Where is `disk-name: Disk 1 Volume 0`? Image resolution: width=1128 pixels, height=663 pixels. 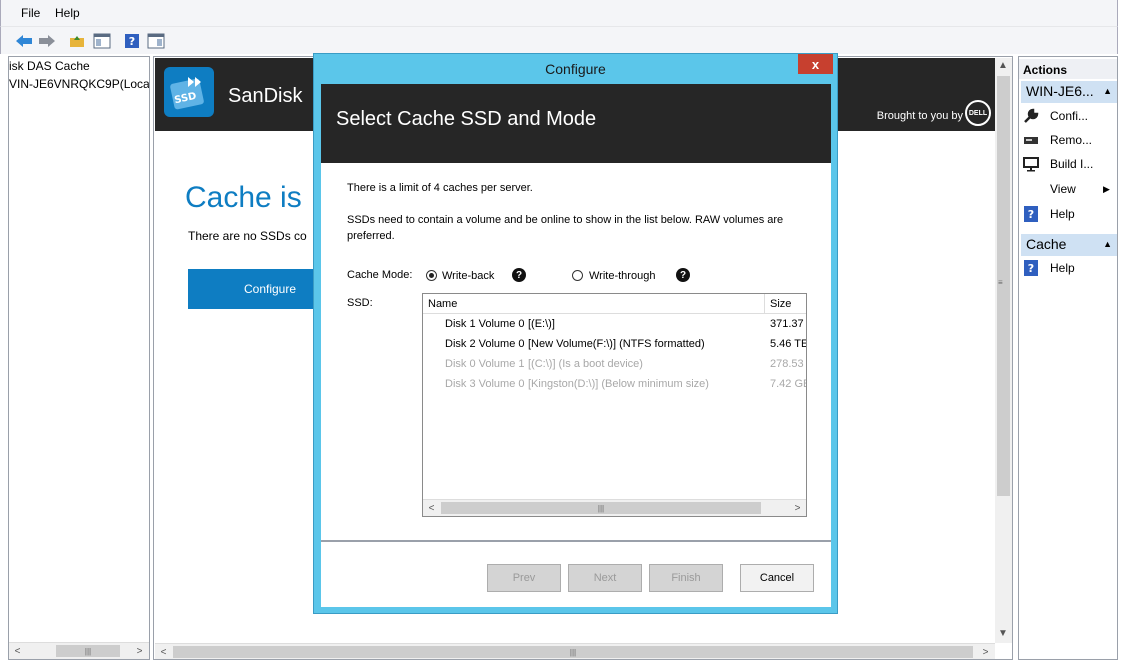
disk-name: Disk 1 Volume 0 is located at coordinates (485, 324).